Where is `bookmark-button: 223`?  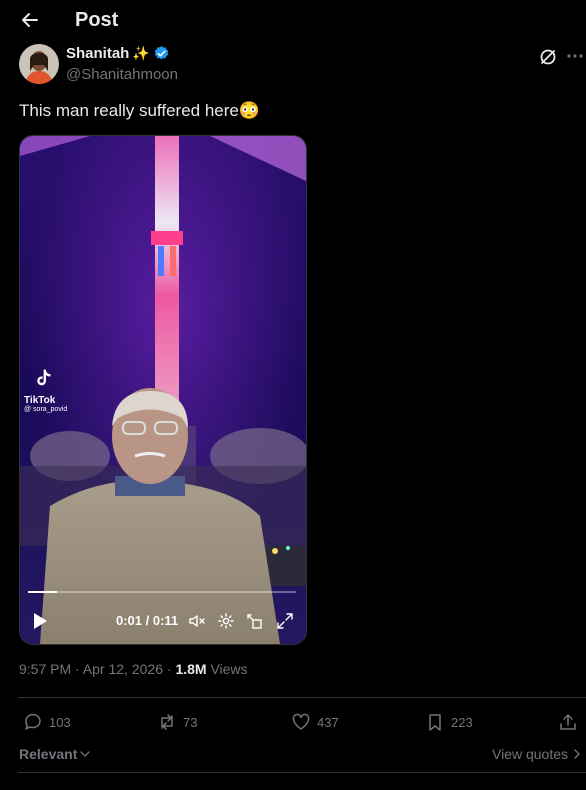 bookmark-button: 223 is located at coordinates (449, 722).